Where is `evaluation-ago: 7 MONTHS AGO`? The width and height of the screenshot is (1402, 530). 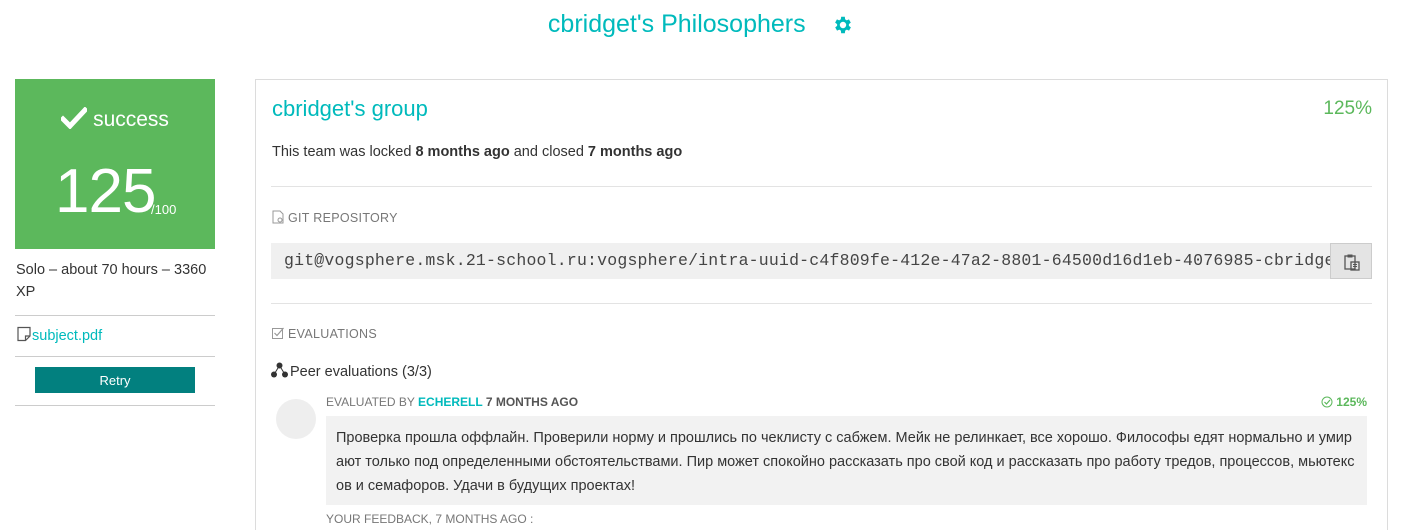
evaluation-ago: 7 MONTHS AGO is located at coordinates (530, 402).